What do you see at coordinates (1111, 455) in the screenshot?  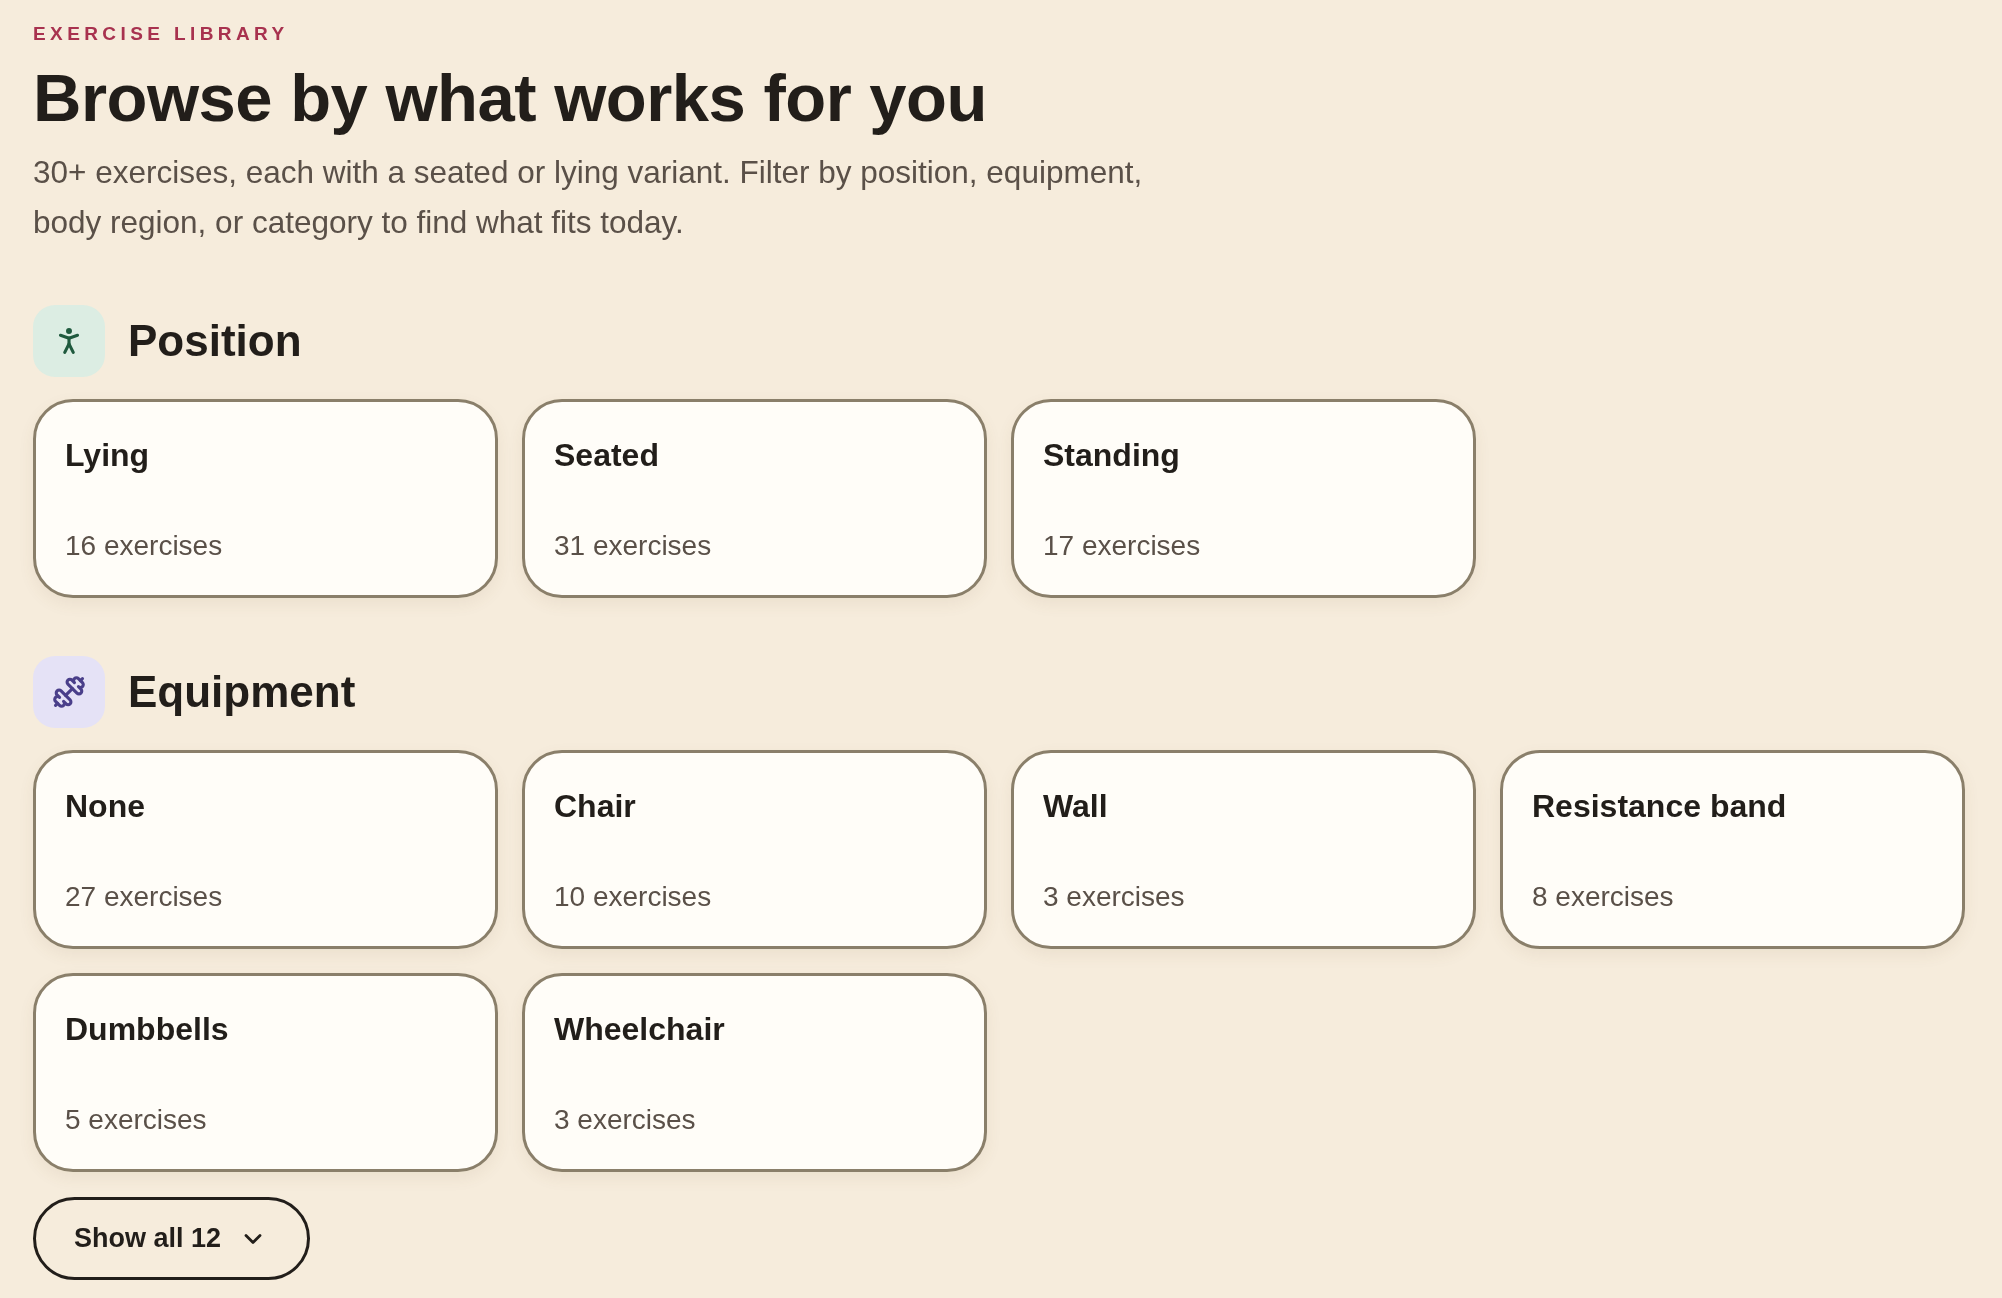 I see `card-title: Standing` at bounding box center [1111, 455].